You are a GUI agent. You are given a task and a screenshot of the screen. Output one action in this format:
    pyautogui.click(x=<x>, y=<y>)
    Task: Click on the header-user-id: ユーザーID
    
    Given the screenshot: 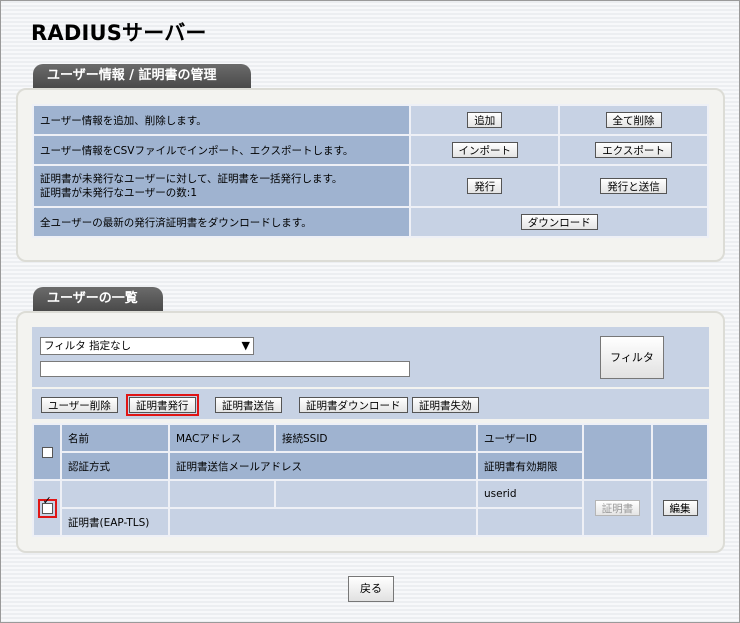 What is the action you would take?
    pyautogui.click(x=530, y=438)
    